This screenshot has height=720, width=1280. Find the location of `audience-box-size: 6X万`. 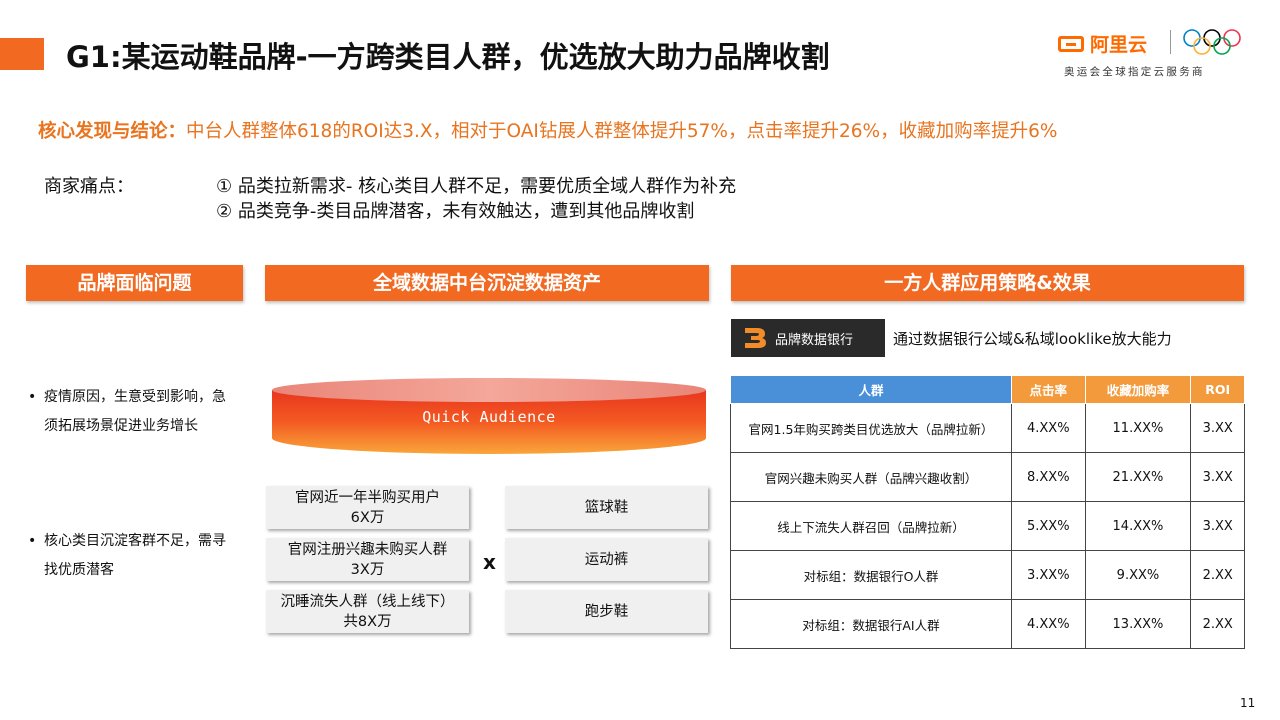

audience-box-size: 6X万 is located at coordinates (367, 517).